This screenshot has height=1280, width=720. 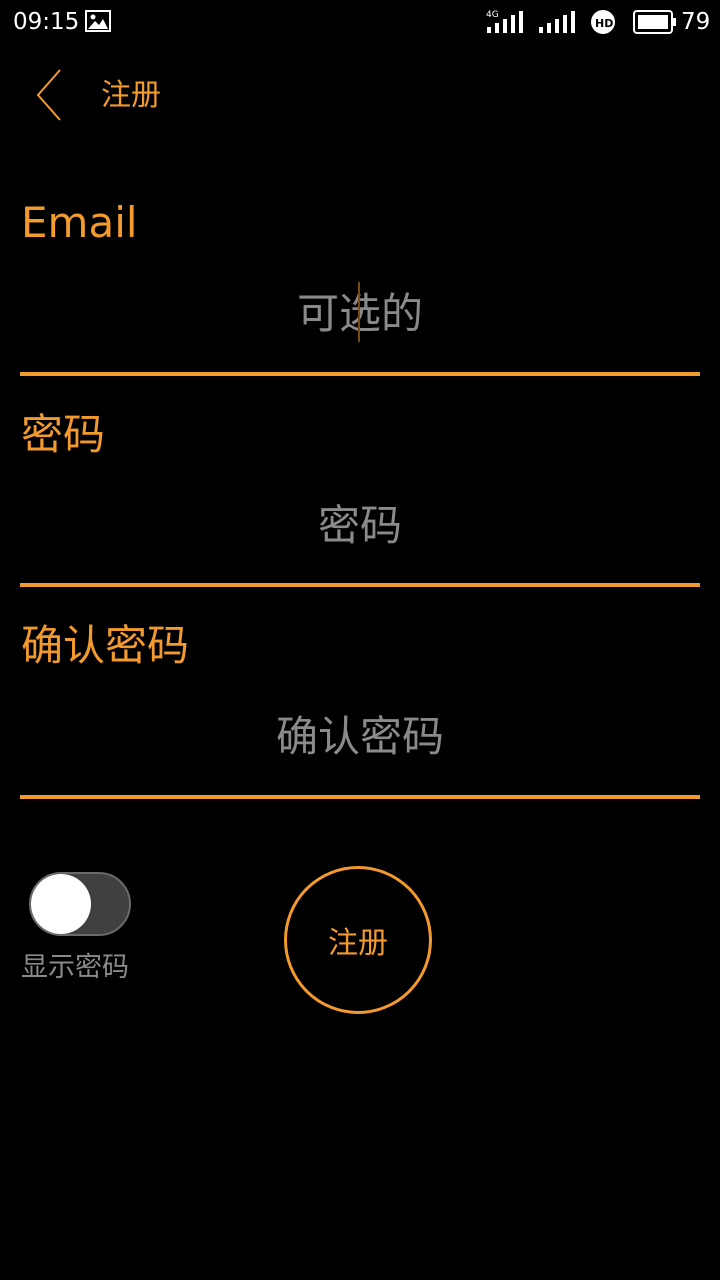 I want to click on email-label: Email, so click(x=79, y=222).